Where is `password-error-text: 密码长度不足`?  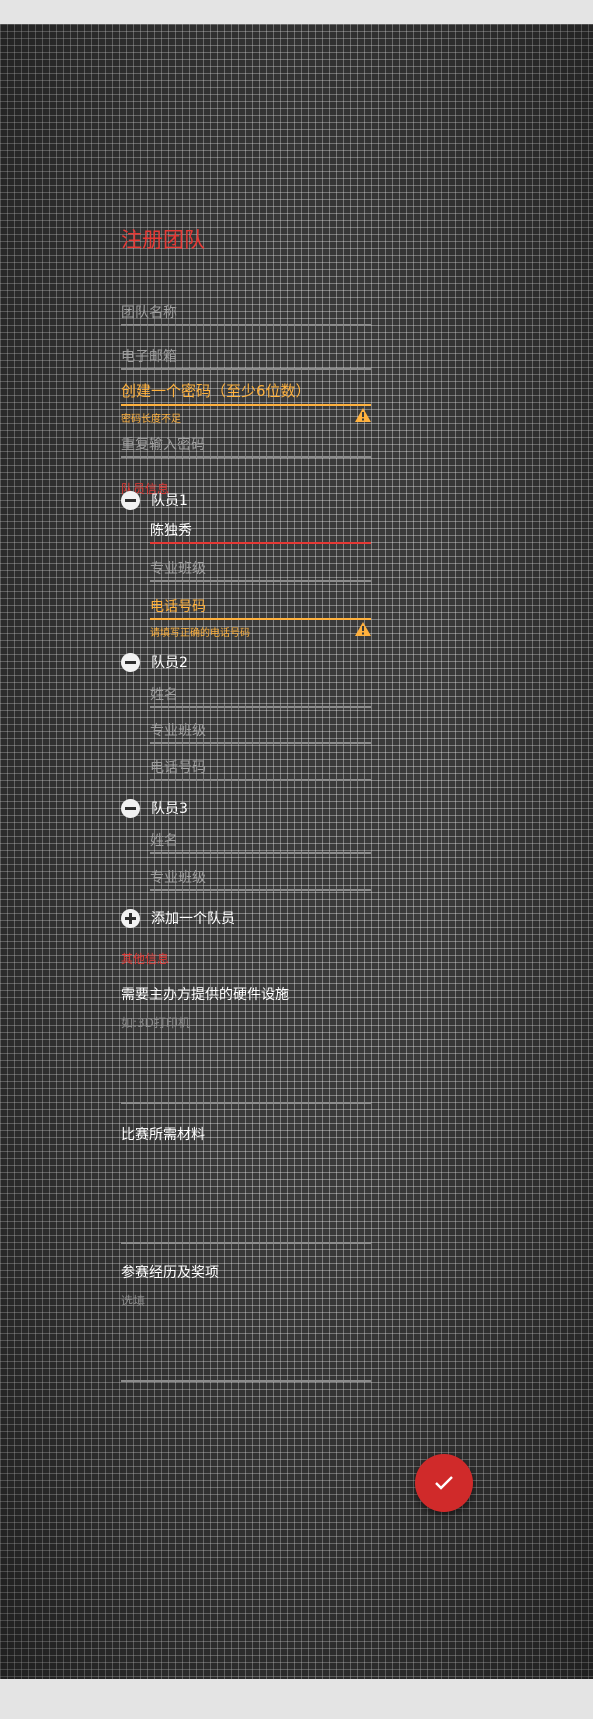 password-error-text: 密码长度不足 is located at coordinates (151, 419).